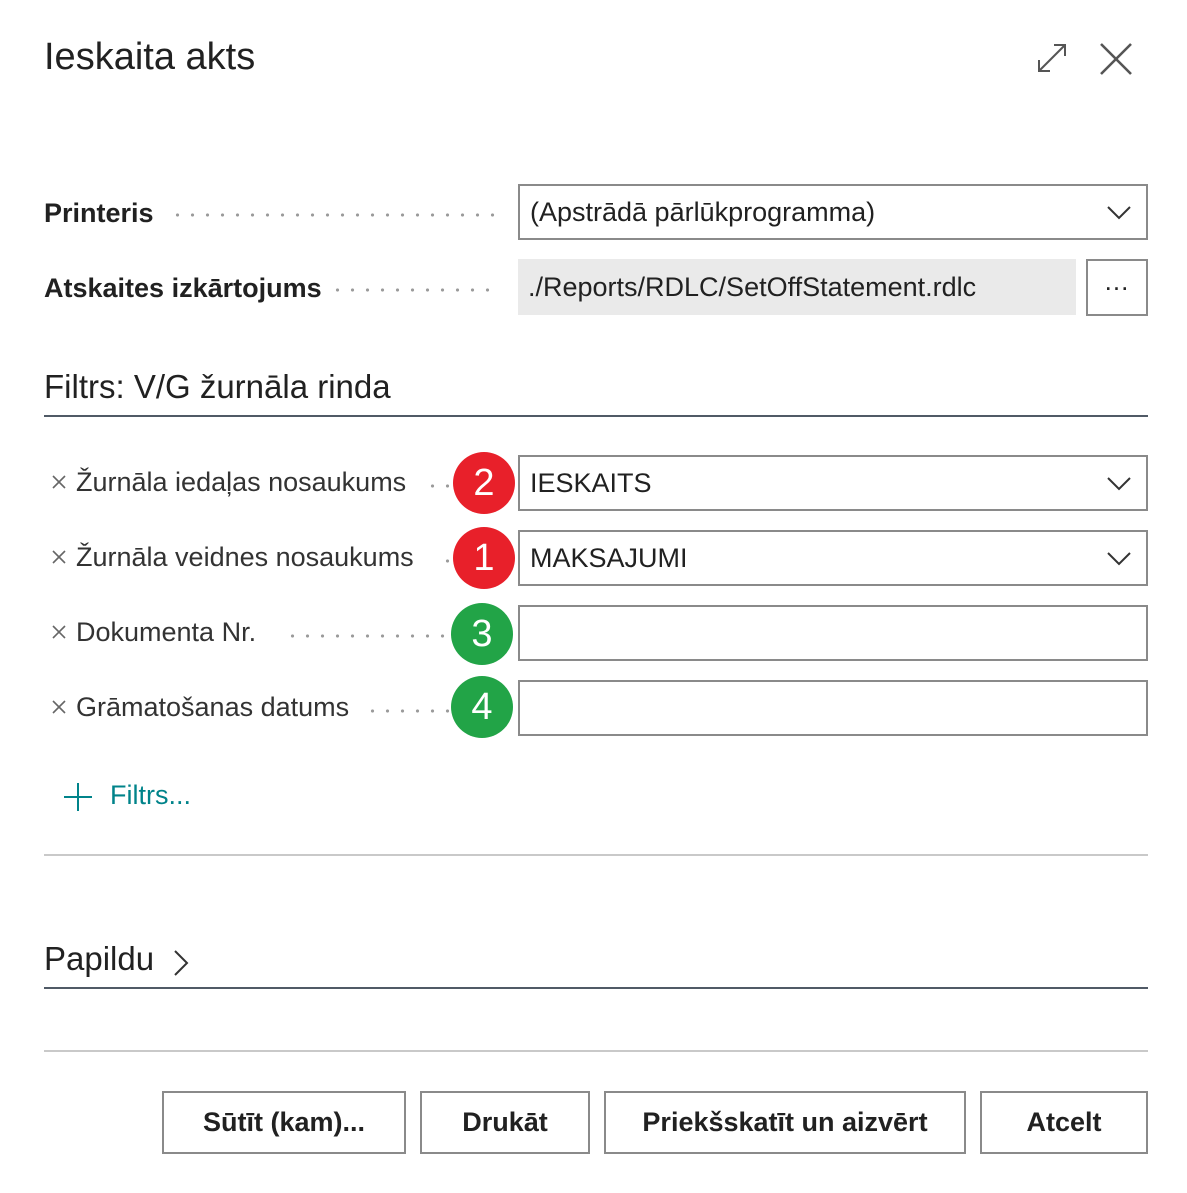  Describe the element at coordinates (99, 213) in the screenshot. I see `printer-label: Printeris` at that location.